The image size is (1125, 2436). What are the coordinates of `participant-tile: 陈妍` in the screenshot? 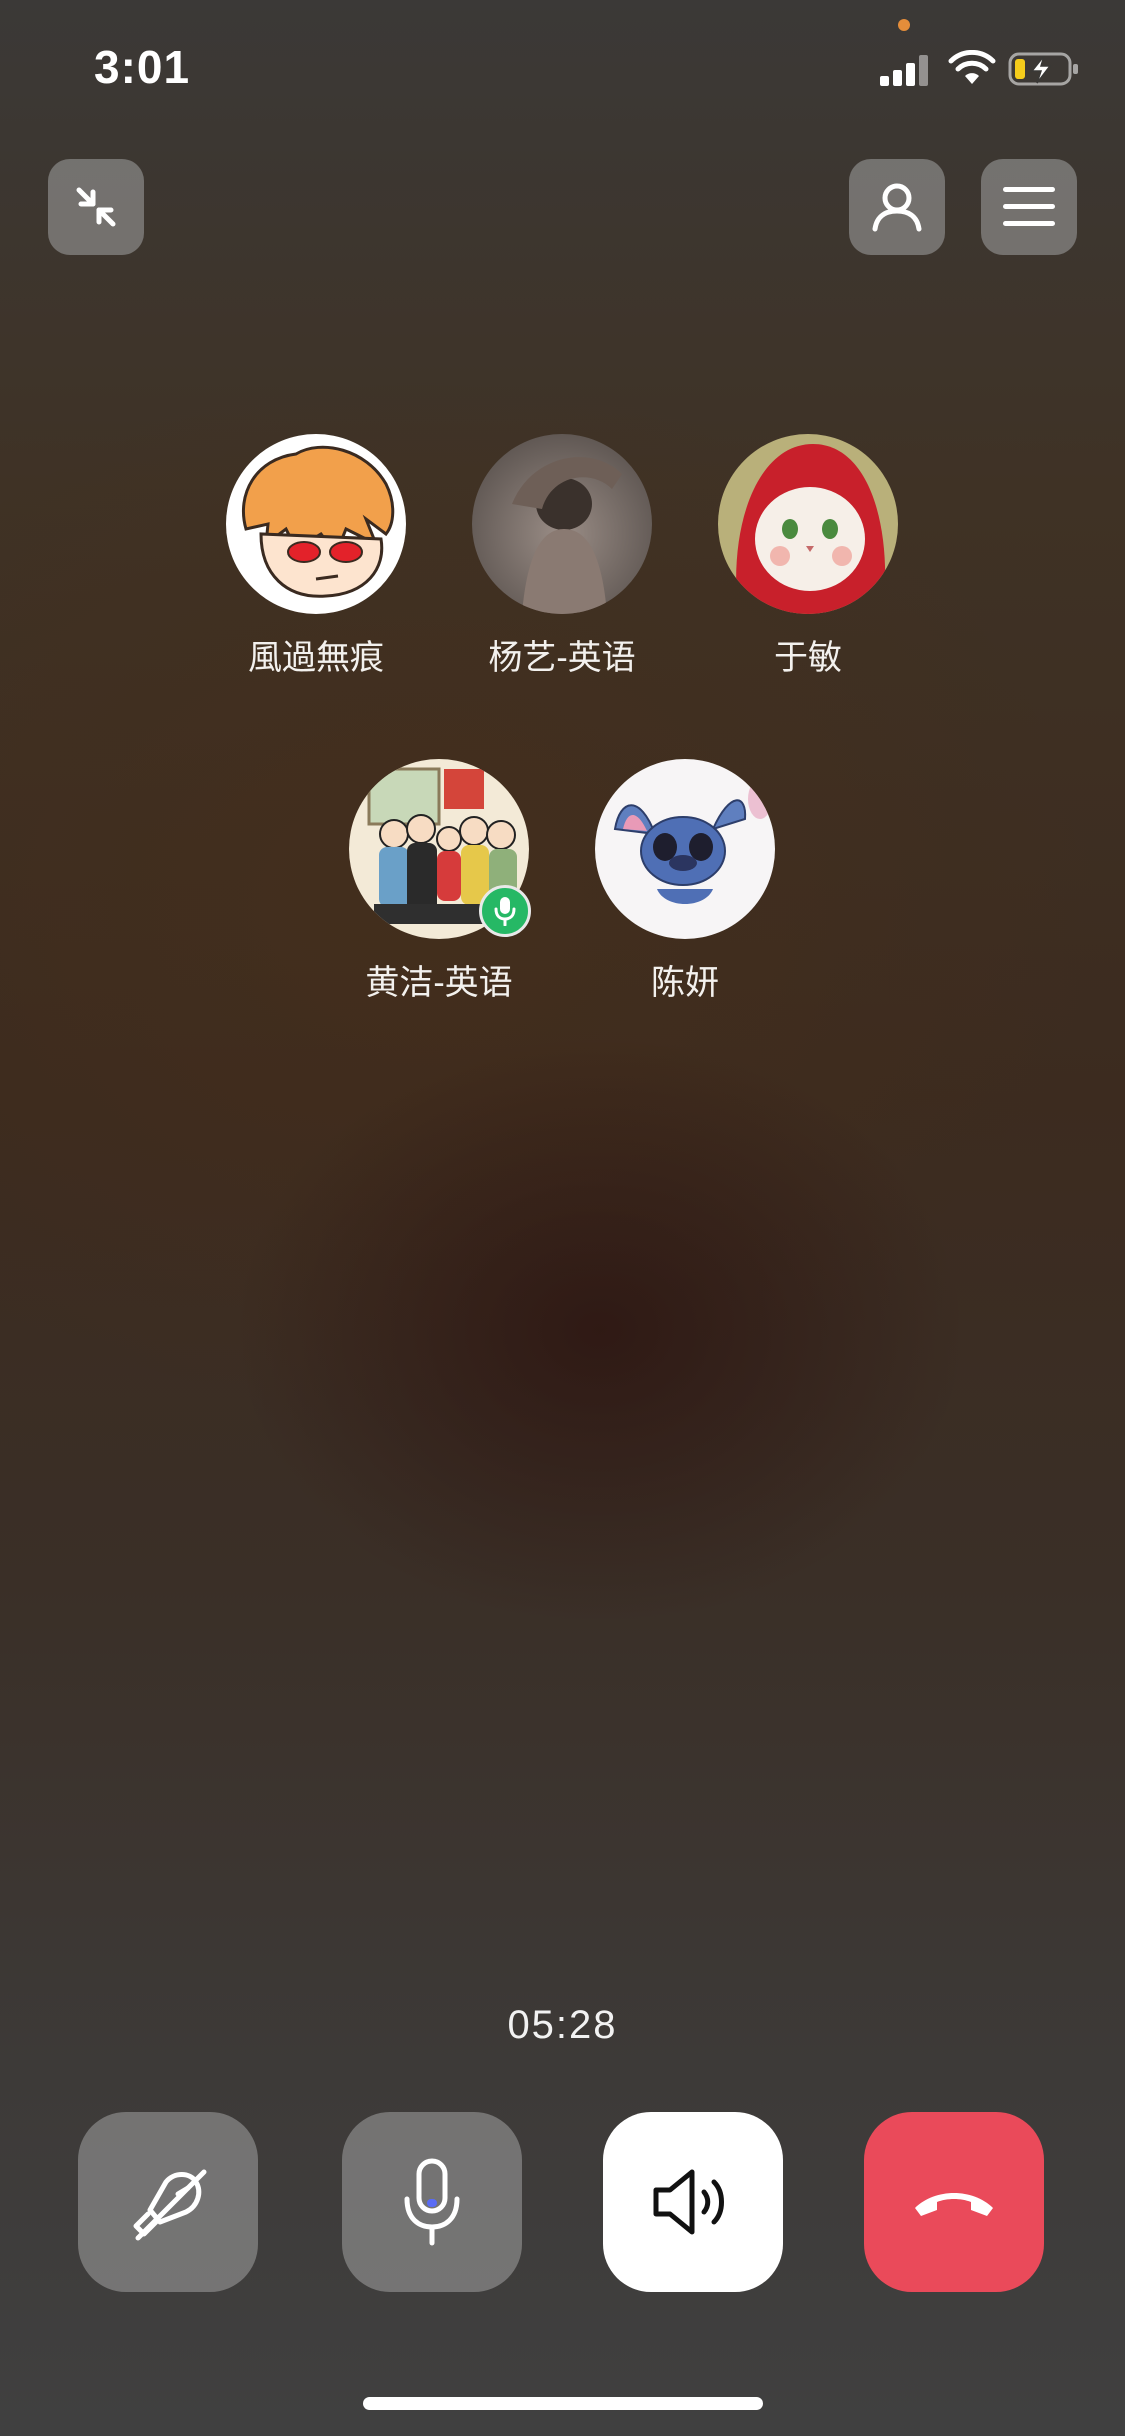 It's located at (685, 879).